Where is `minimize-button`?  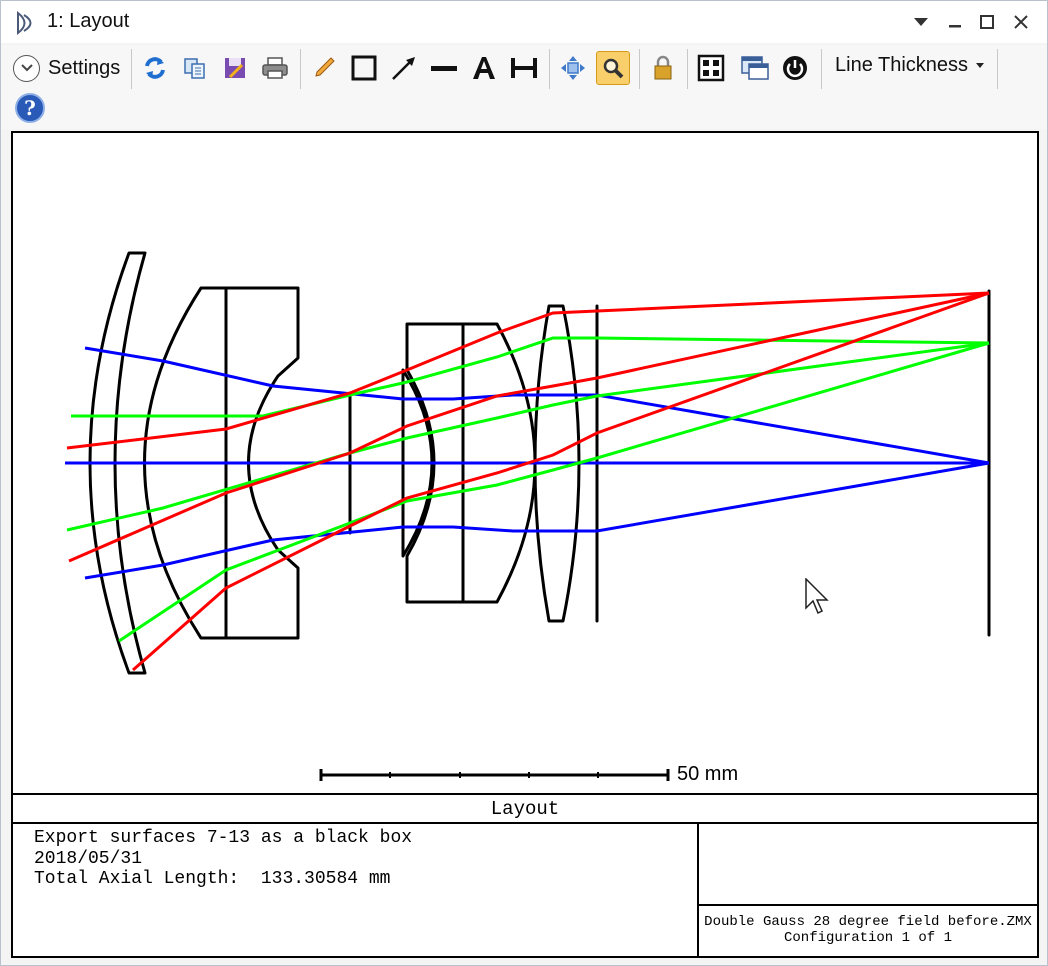 minimize-button is located at coordinates (955, 22).